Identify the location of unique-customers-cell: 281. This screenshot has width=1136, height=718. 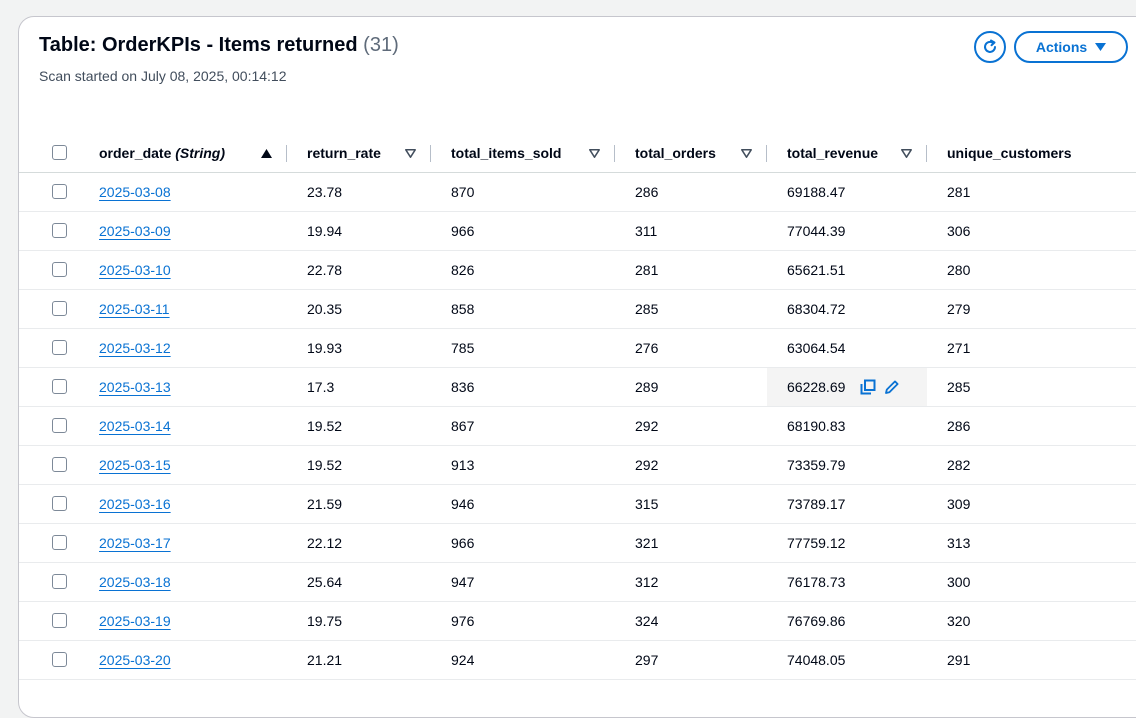
(959, 192).